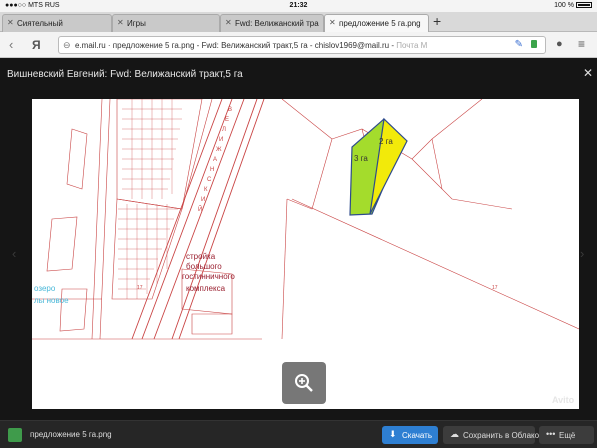  Describe the element at coordinates (15, 435) in the screenshot. I see `image-file-icon` at that location.